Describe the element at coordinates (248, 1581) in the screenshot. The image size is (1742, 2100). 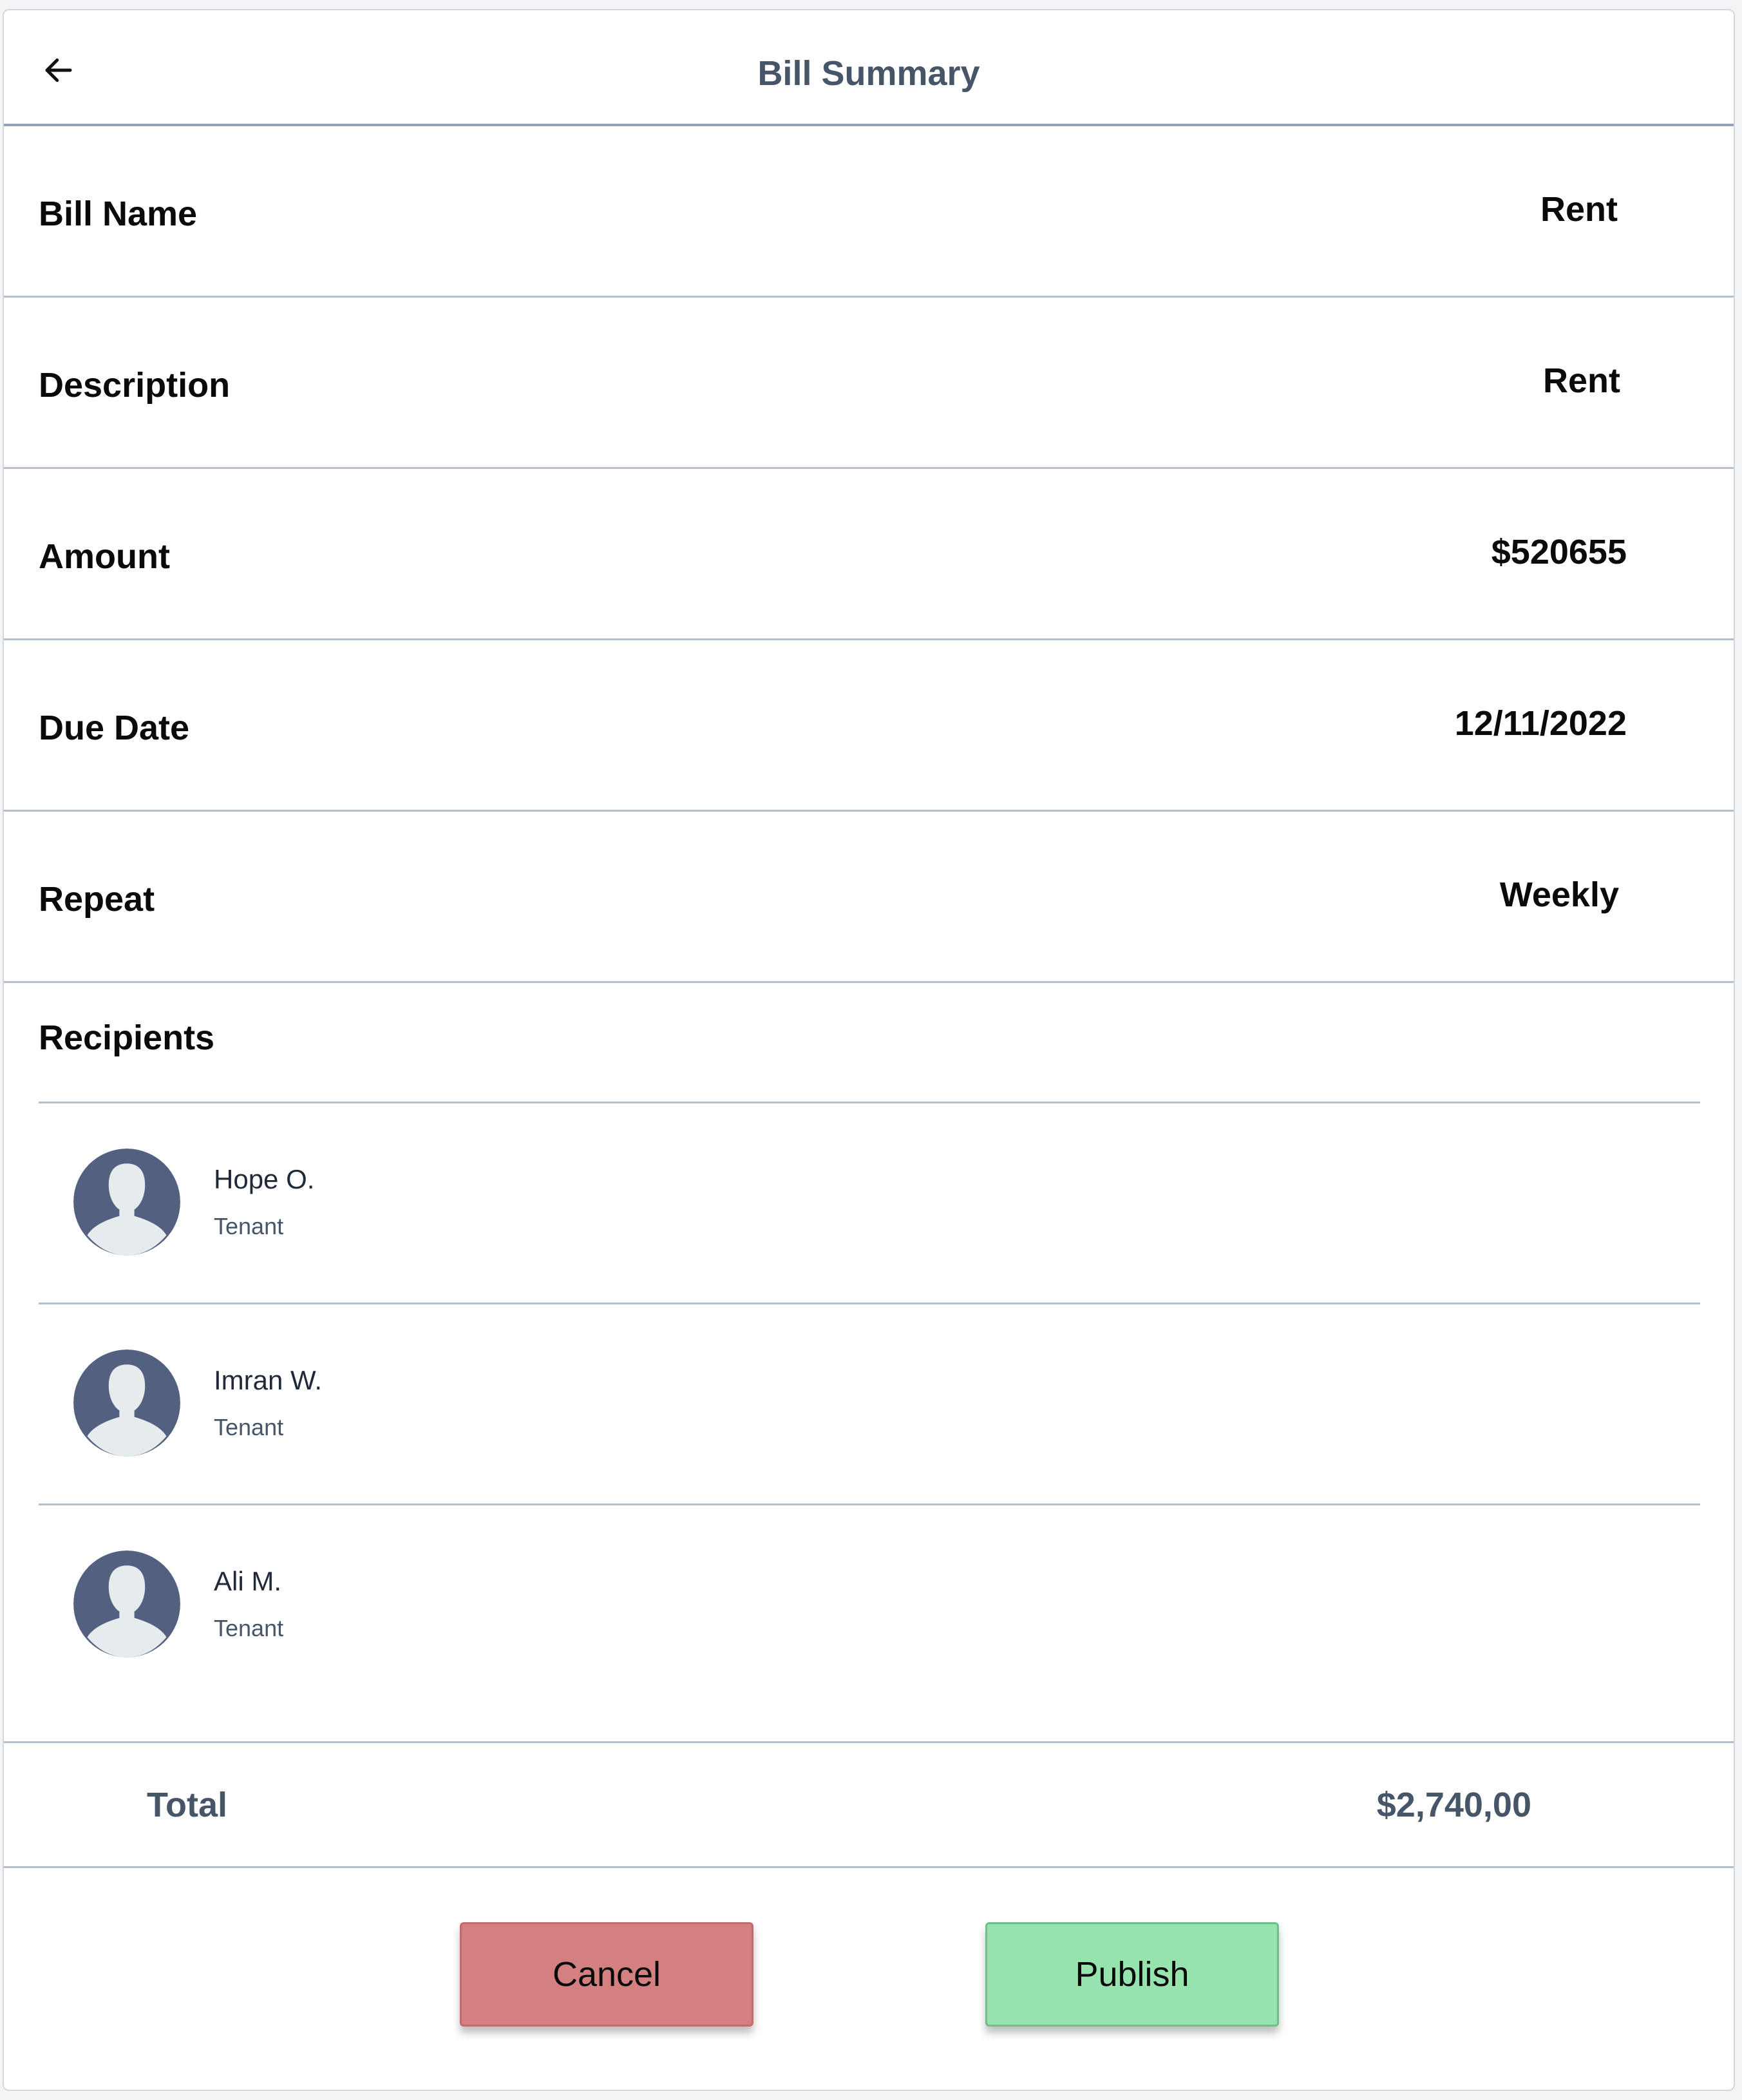
I see `recipient-name: Ali M.` at that location.